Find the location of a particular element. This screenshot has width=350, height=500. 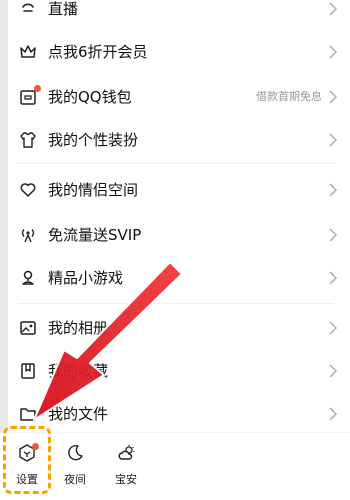

moon-icon is located at coordinates (75, 452).